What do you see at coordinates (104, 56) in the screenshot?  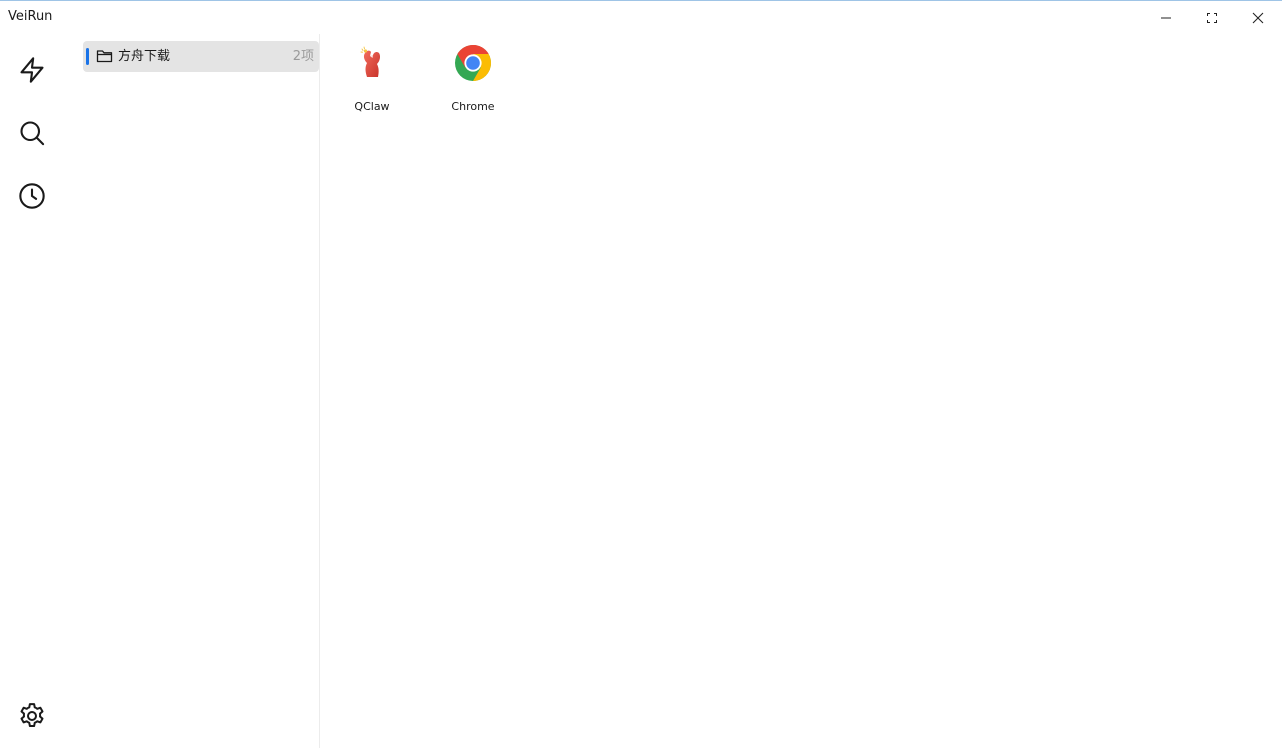 I see `folder-icon` at bounding box center [104, 56].